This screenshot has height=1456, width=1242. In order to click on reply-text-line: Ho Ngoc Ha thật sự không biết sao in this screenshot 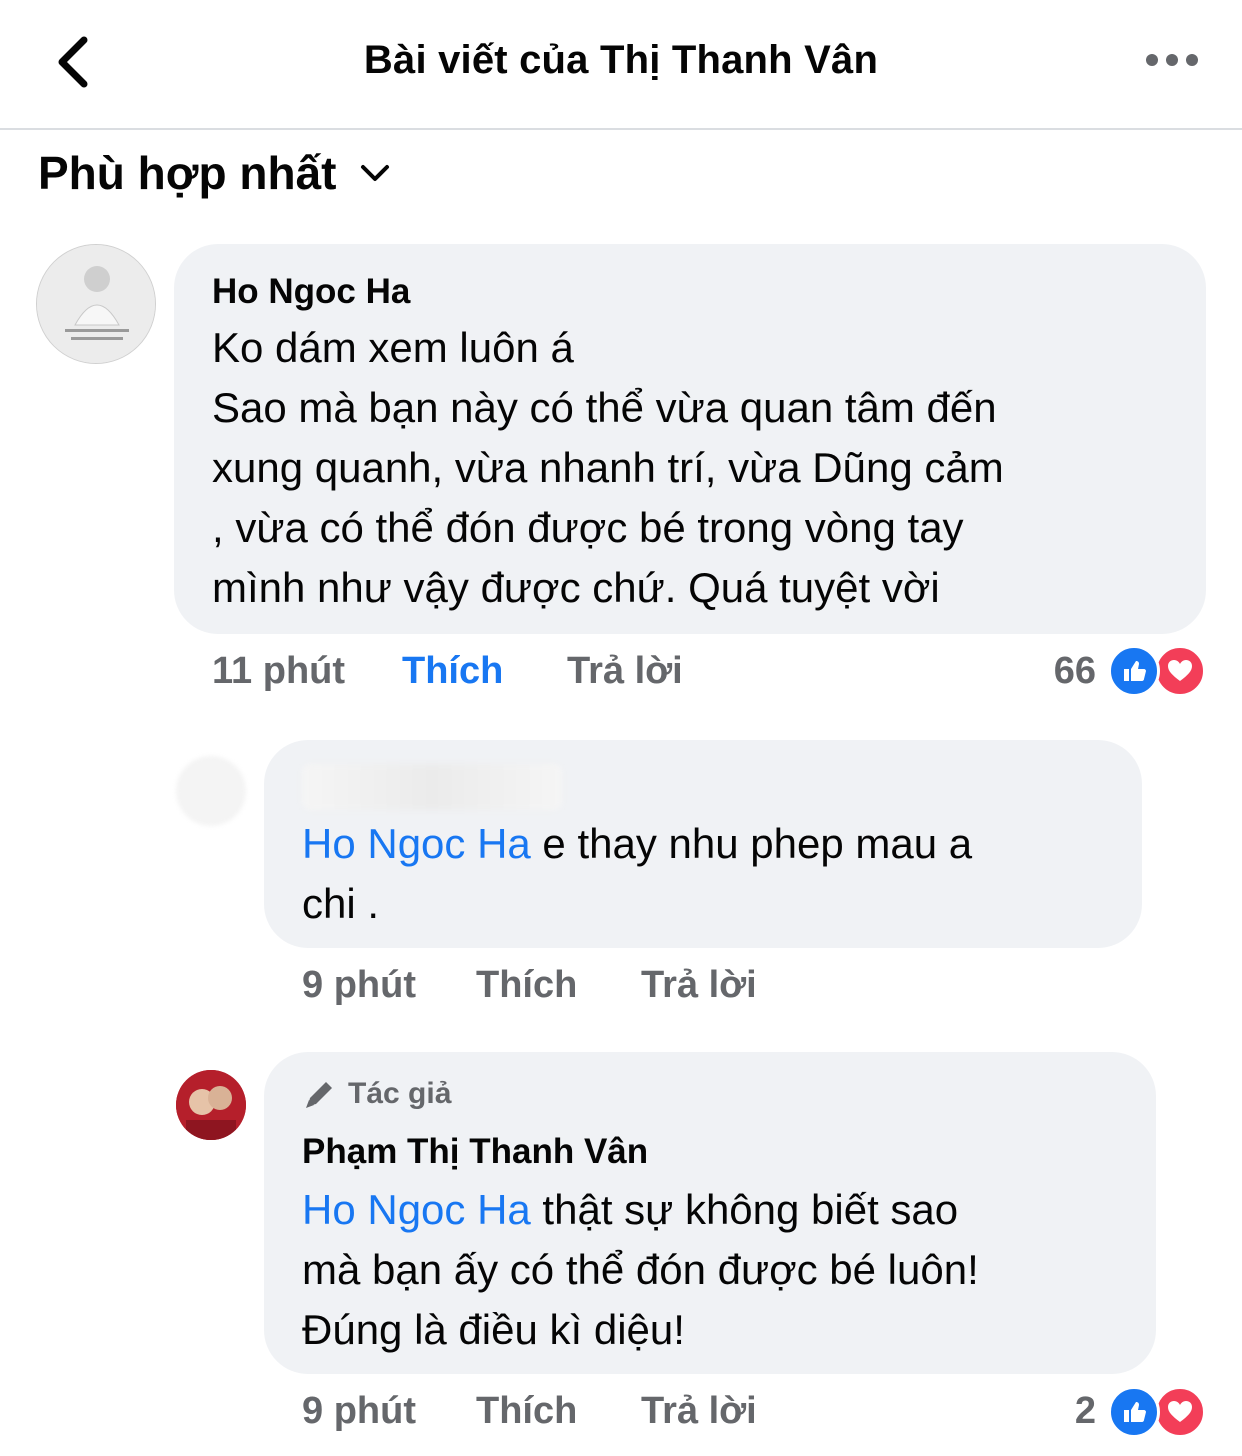, I will do `click(630, 1209)`.